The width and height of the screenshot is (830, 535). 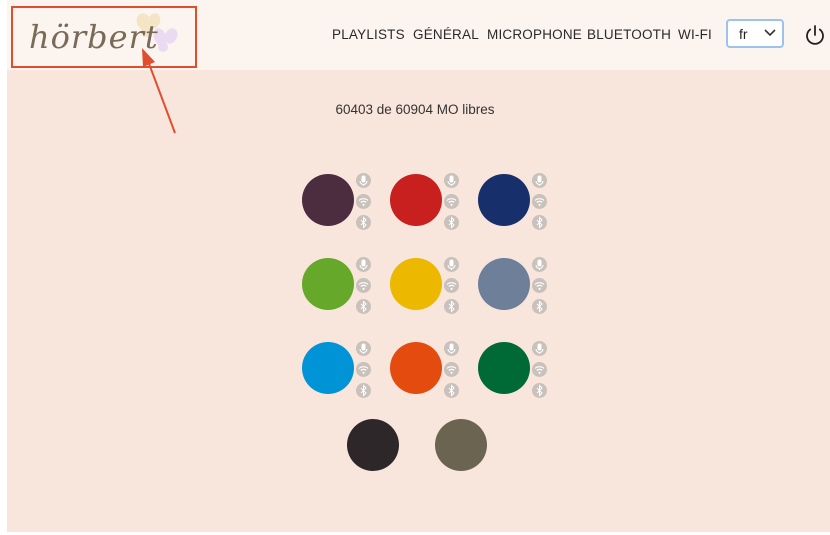 I want to click on nav-microphone: MICROPHONE, so click(x=534, y=34).